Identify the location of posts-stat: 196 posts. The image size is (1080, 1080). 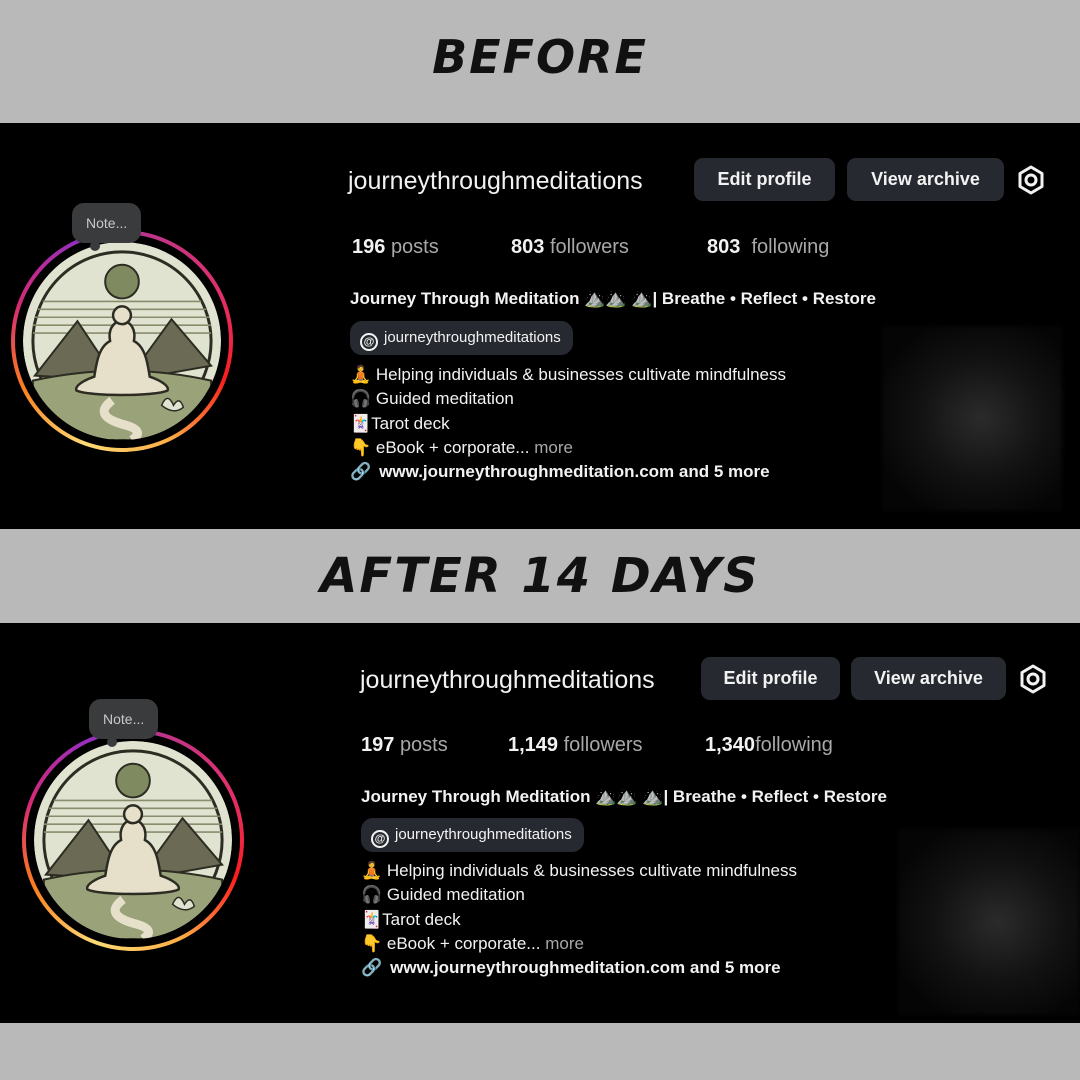
(395, 247).